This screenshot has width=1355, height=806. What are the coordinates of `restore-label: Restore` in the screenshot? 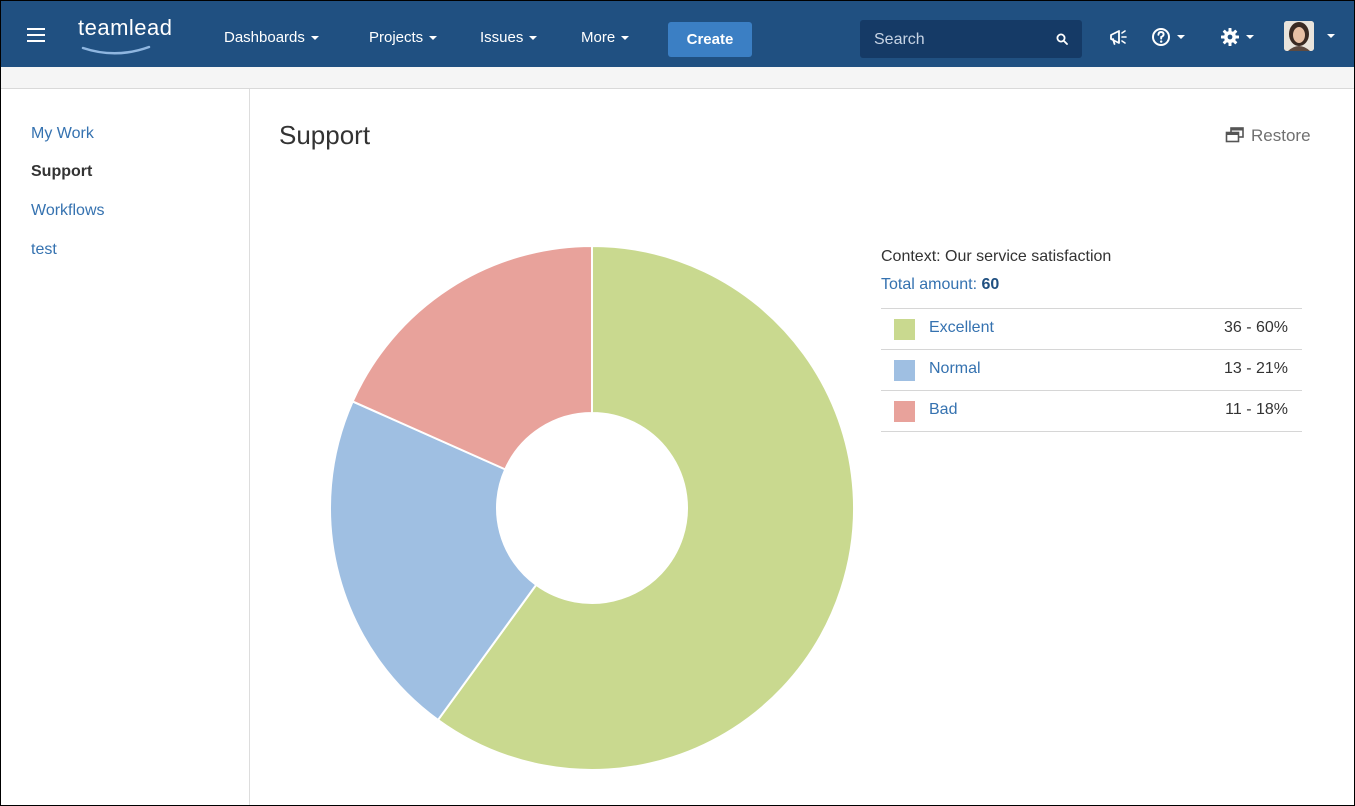 It's located at (1281, 135).